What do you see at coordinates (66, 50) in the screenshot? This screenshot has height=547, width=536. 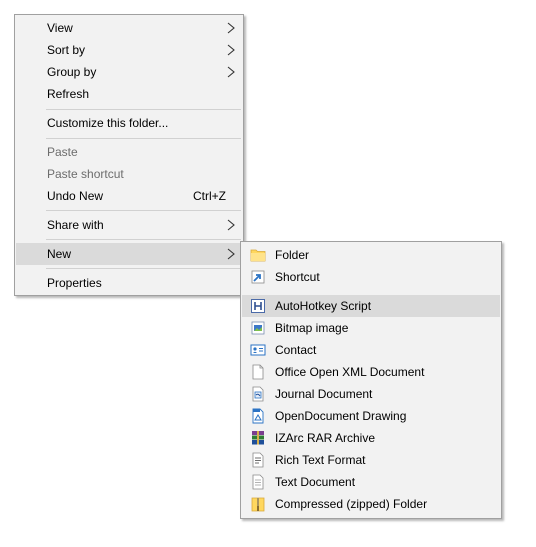 I see `menu-item-label: Sort by` at bounding box center [66, 50].